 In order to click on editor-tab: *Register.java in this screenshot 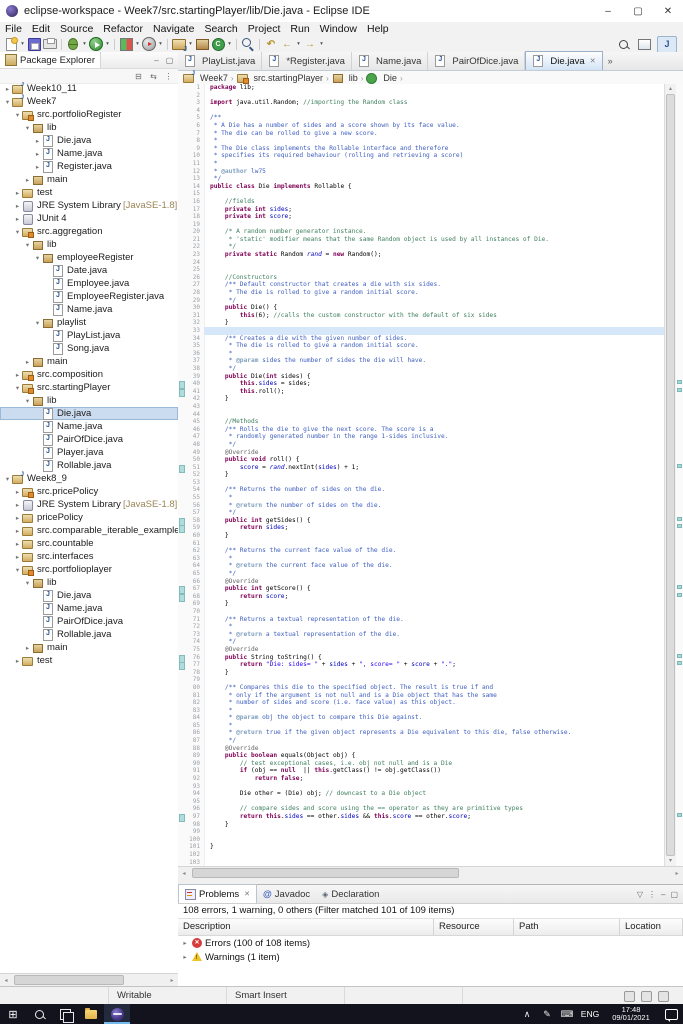, I will do `click(307, 61)`.